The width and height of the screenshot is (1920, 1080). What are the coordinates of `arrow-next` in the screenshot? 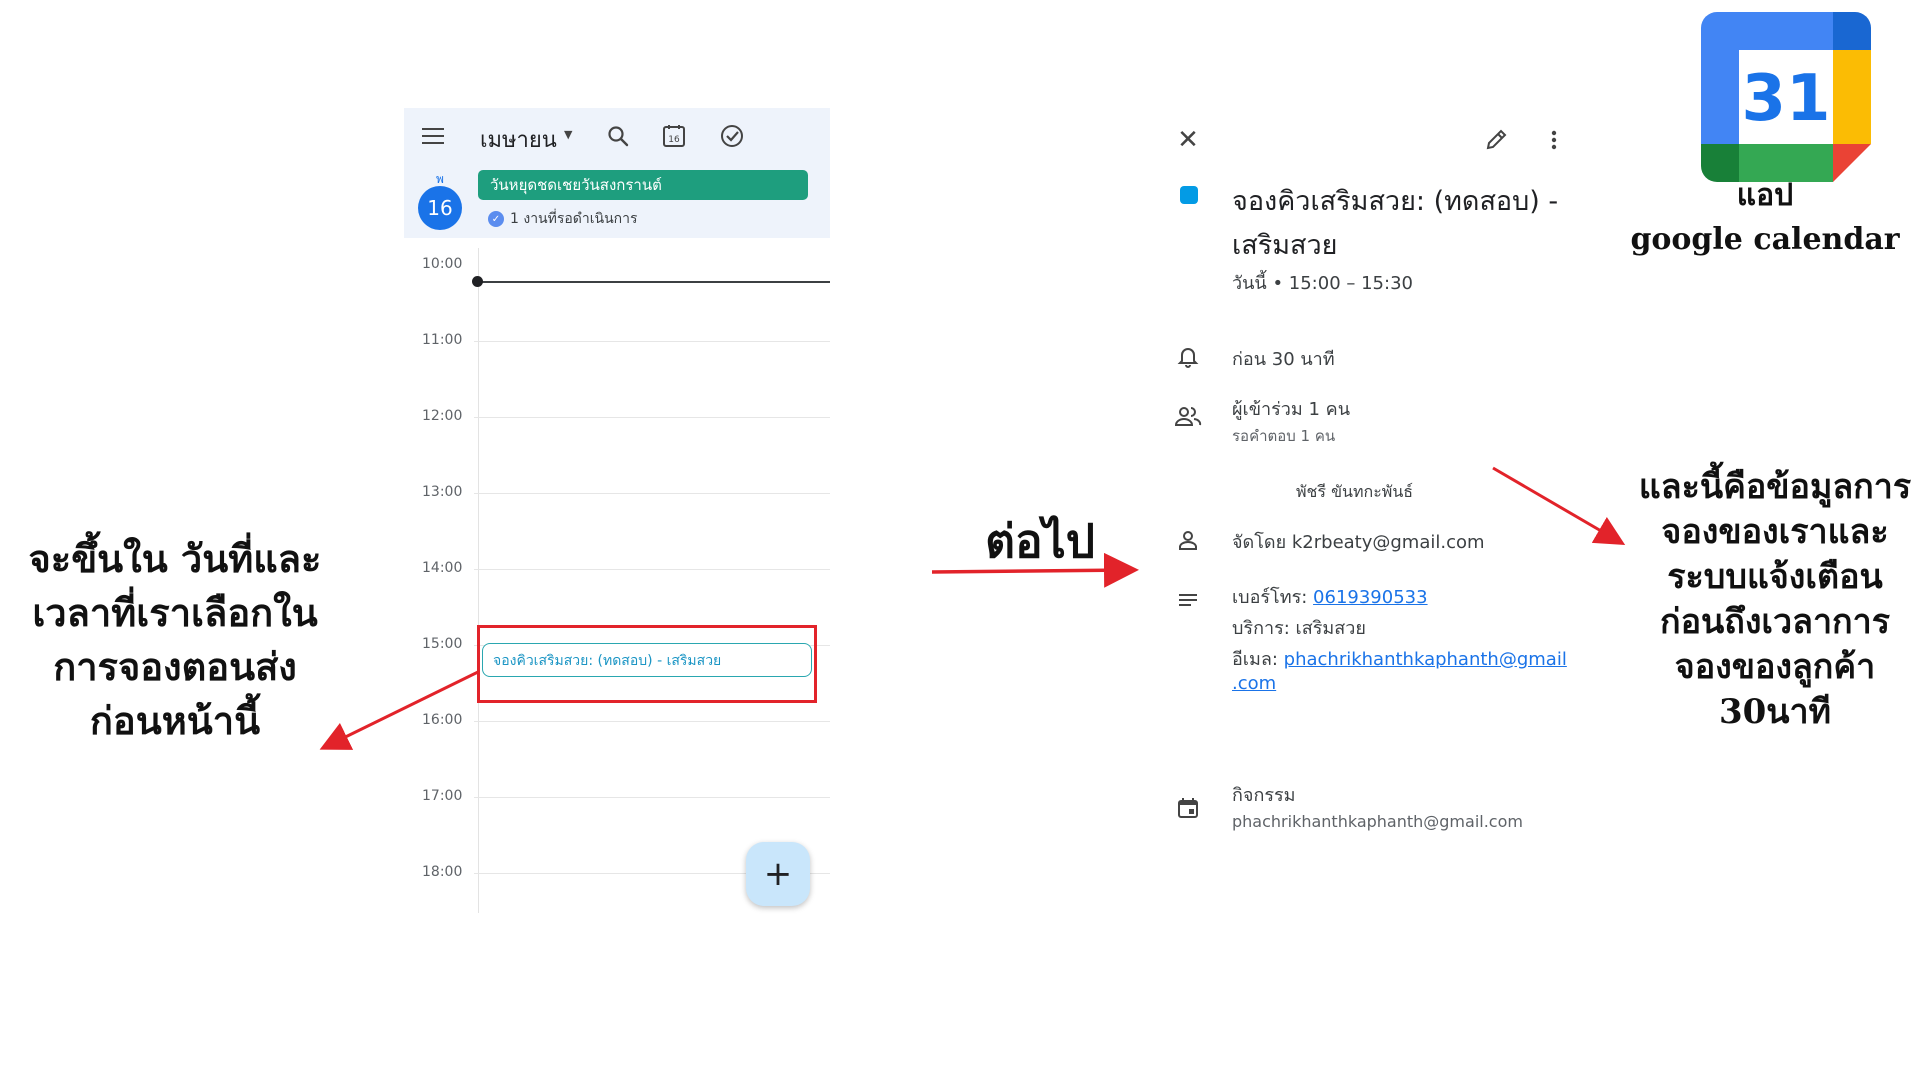 It's located at (1035, 570).